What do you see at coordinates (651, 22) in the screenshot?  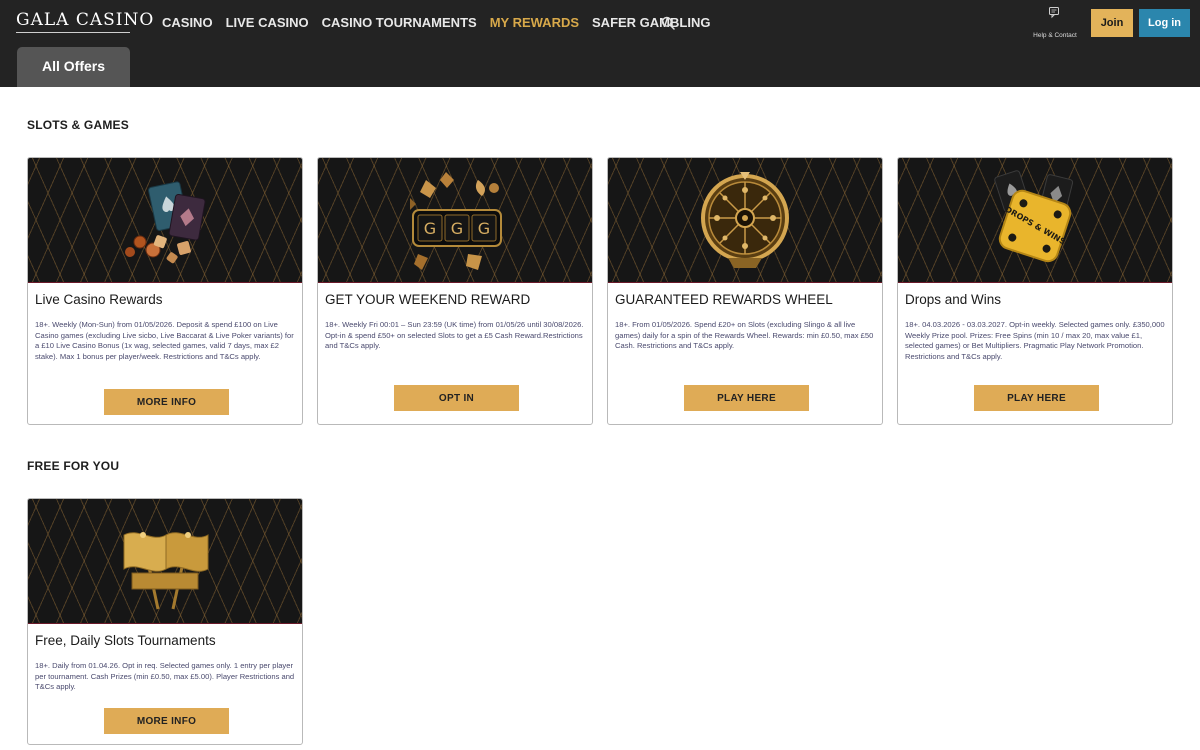 I see `nav-safer-gambling: SAFER GAMBLING` at bounding box center [651, 22].